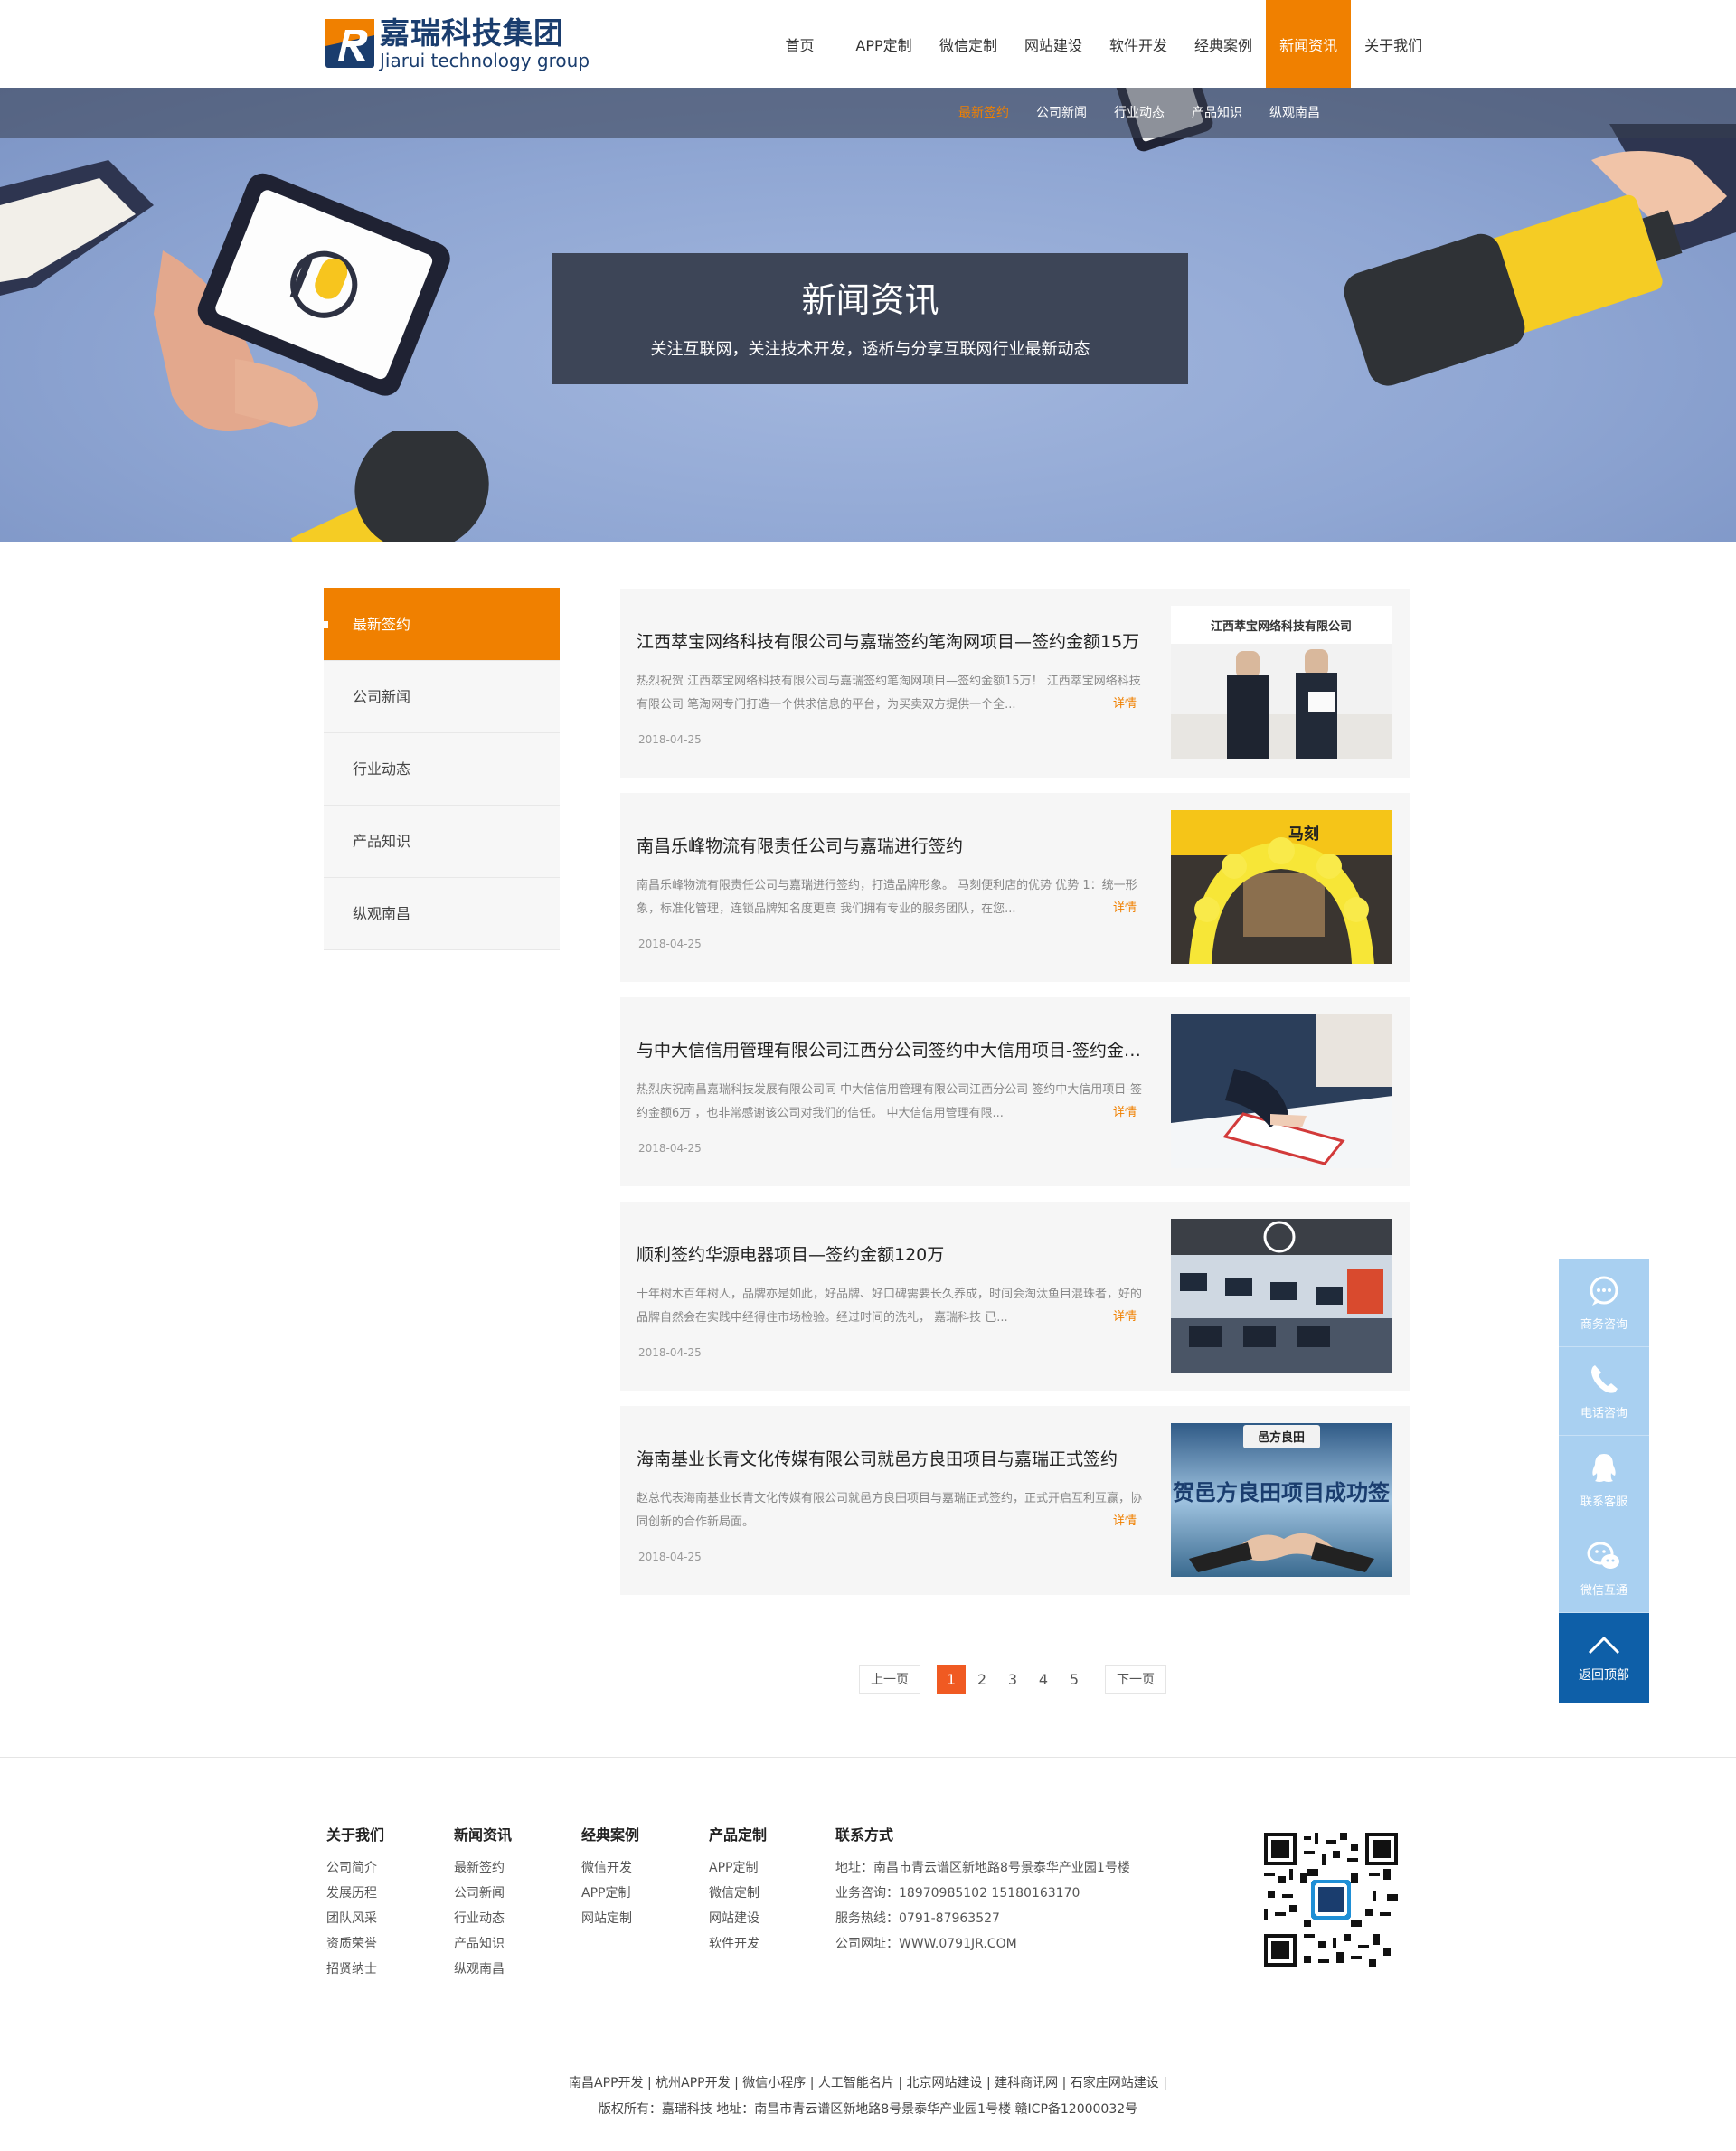  I want to click on sidebar-item-product: 产品知识, so click(442, 842).